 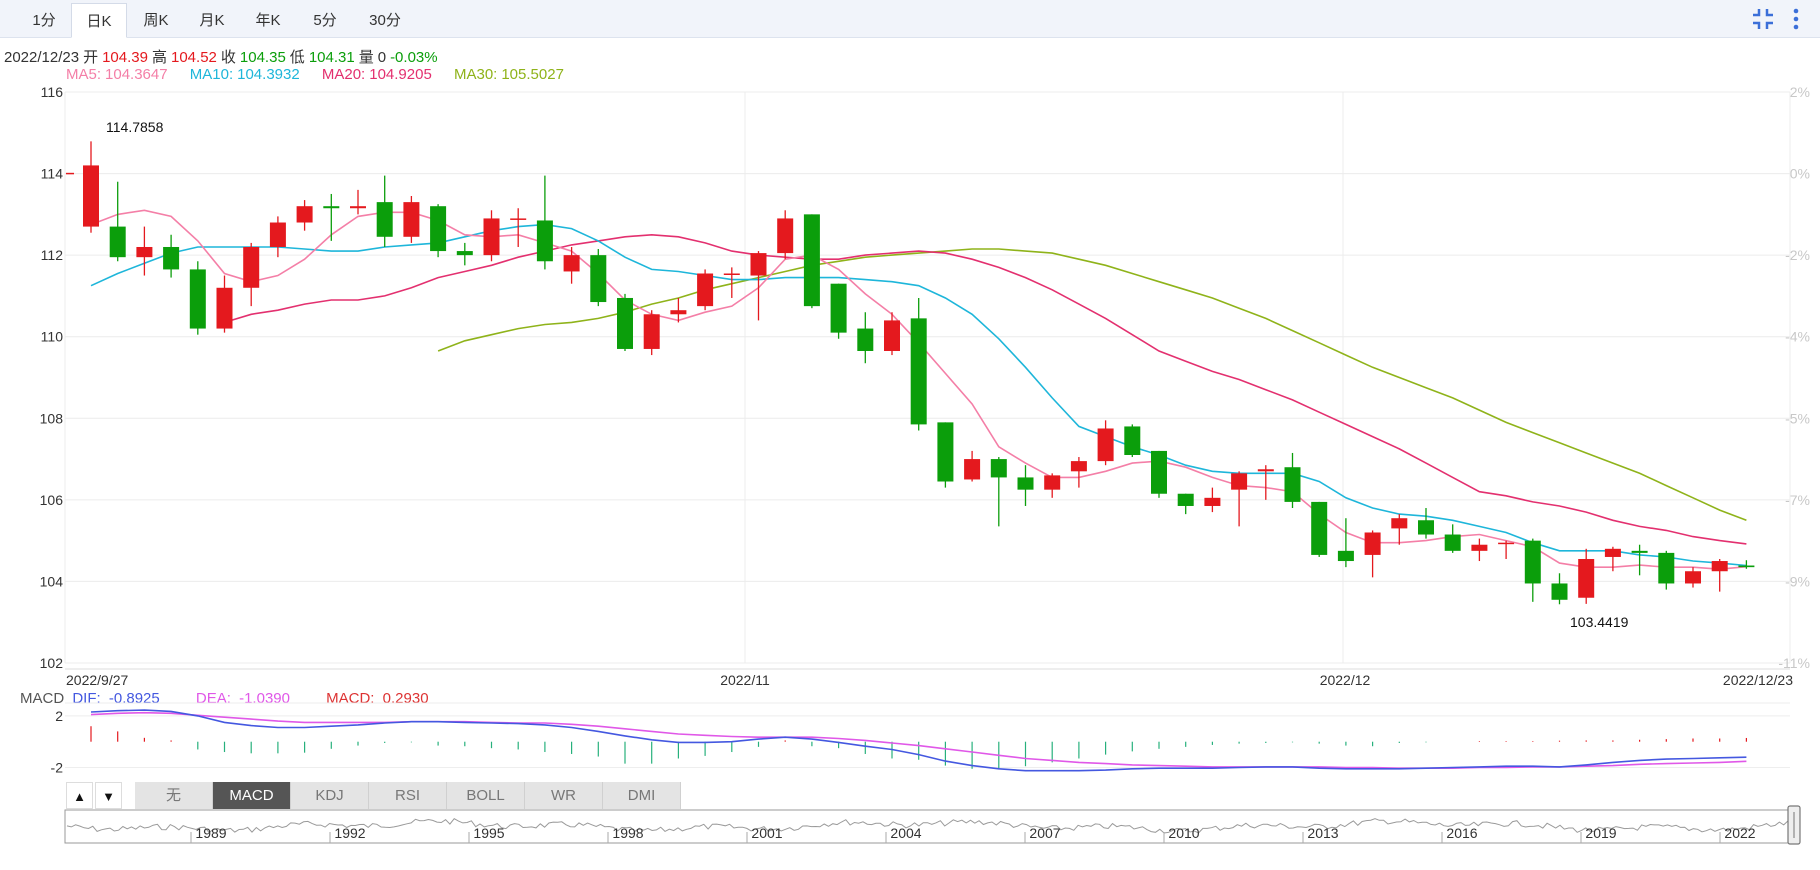 I want to click on pct-tick-label: 0%, so click(x=1800, y=174).